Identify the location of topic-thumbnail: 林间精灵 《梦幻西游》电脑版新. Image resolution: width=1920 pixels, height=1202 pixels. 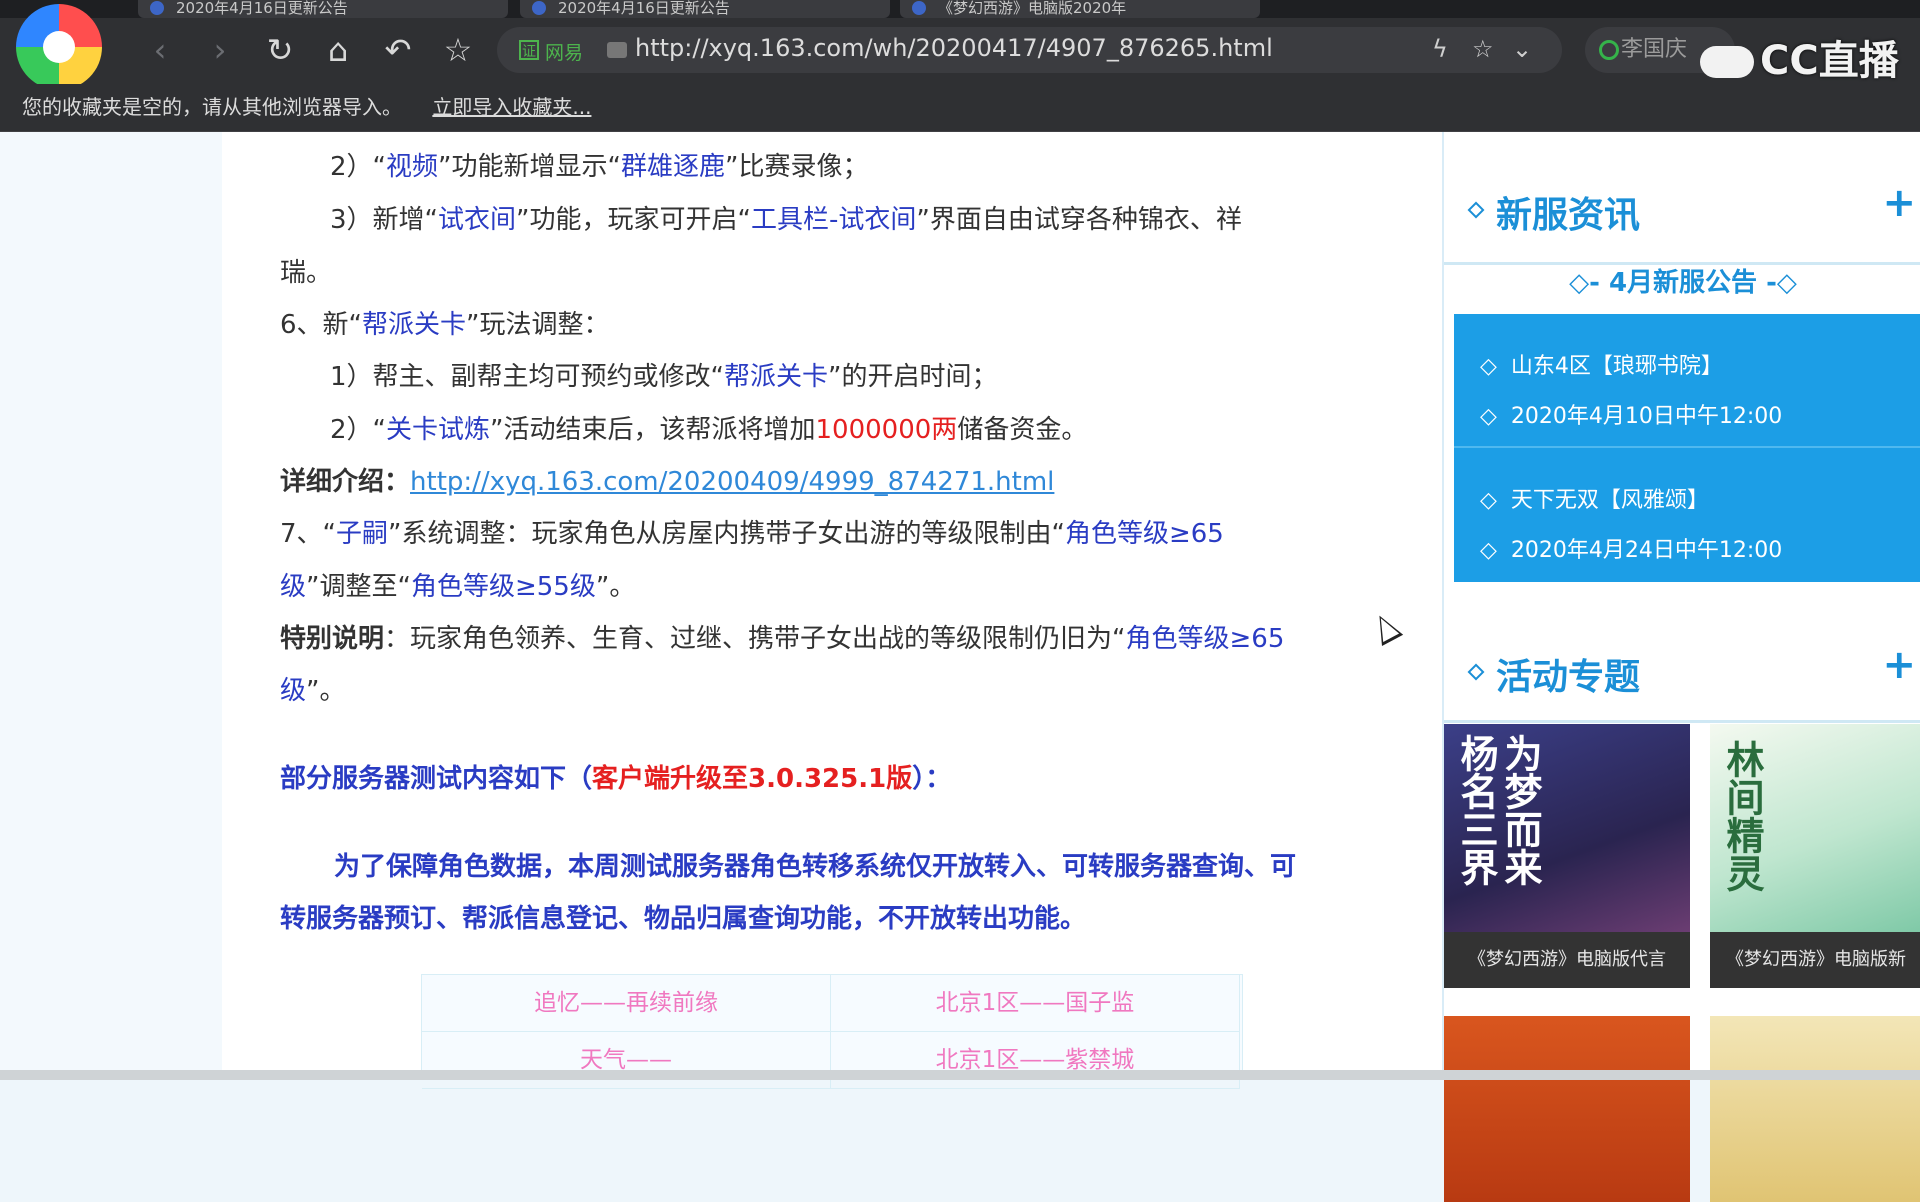
(1815, 856).